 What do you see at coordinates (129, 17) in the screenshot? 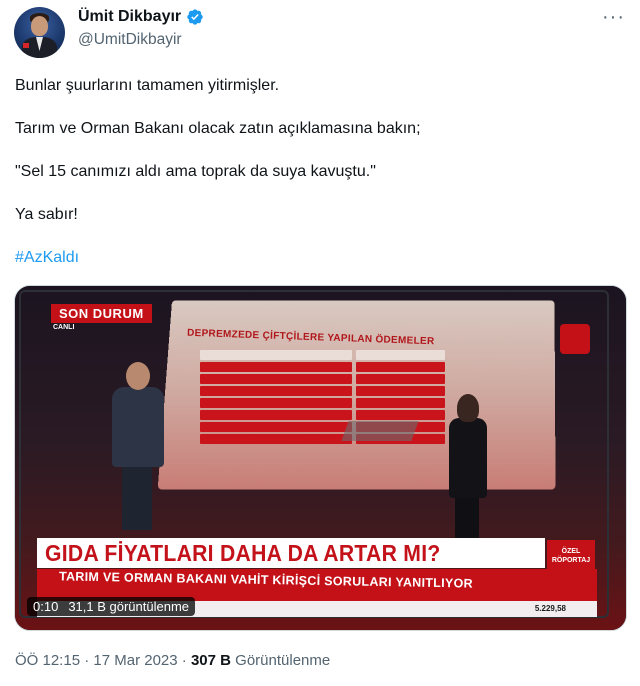
I see `display-name: Ümit Dikbayır` at bounding box center [129, 17].